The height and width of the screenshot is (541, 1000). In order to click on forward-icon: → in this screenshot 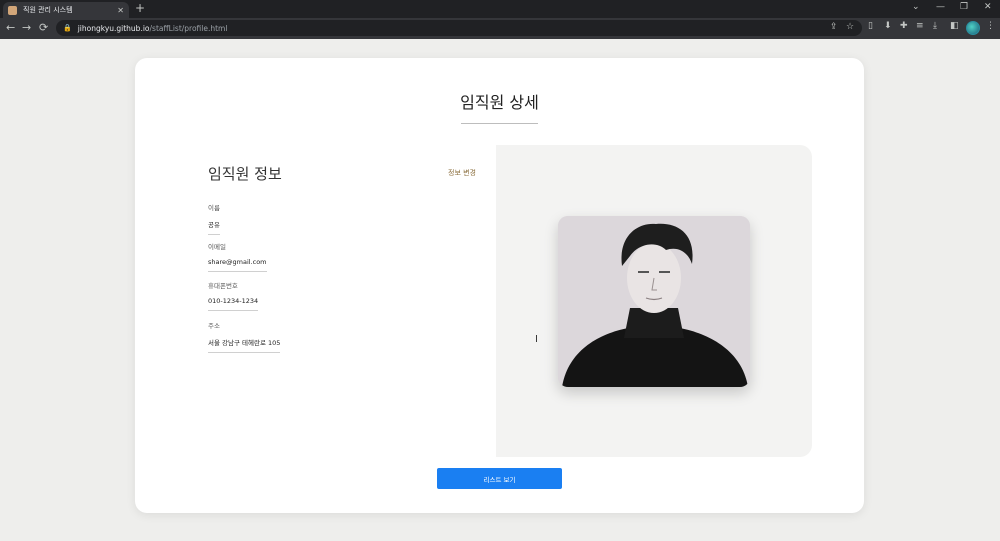, I will do `click(26, 27)`.